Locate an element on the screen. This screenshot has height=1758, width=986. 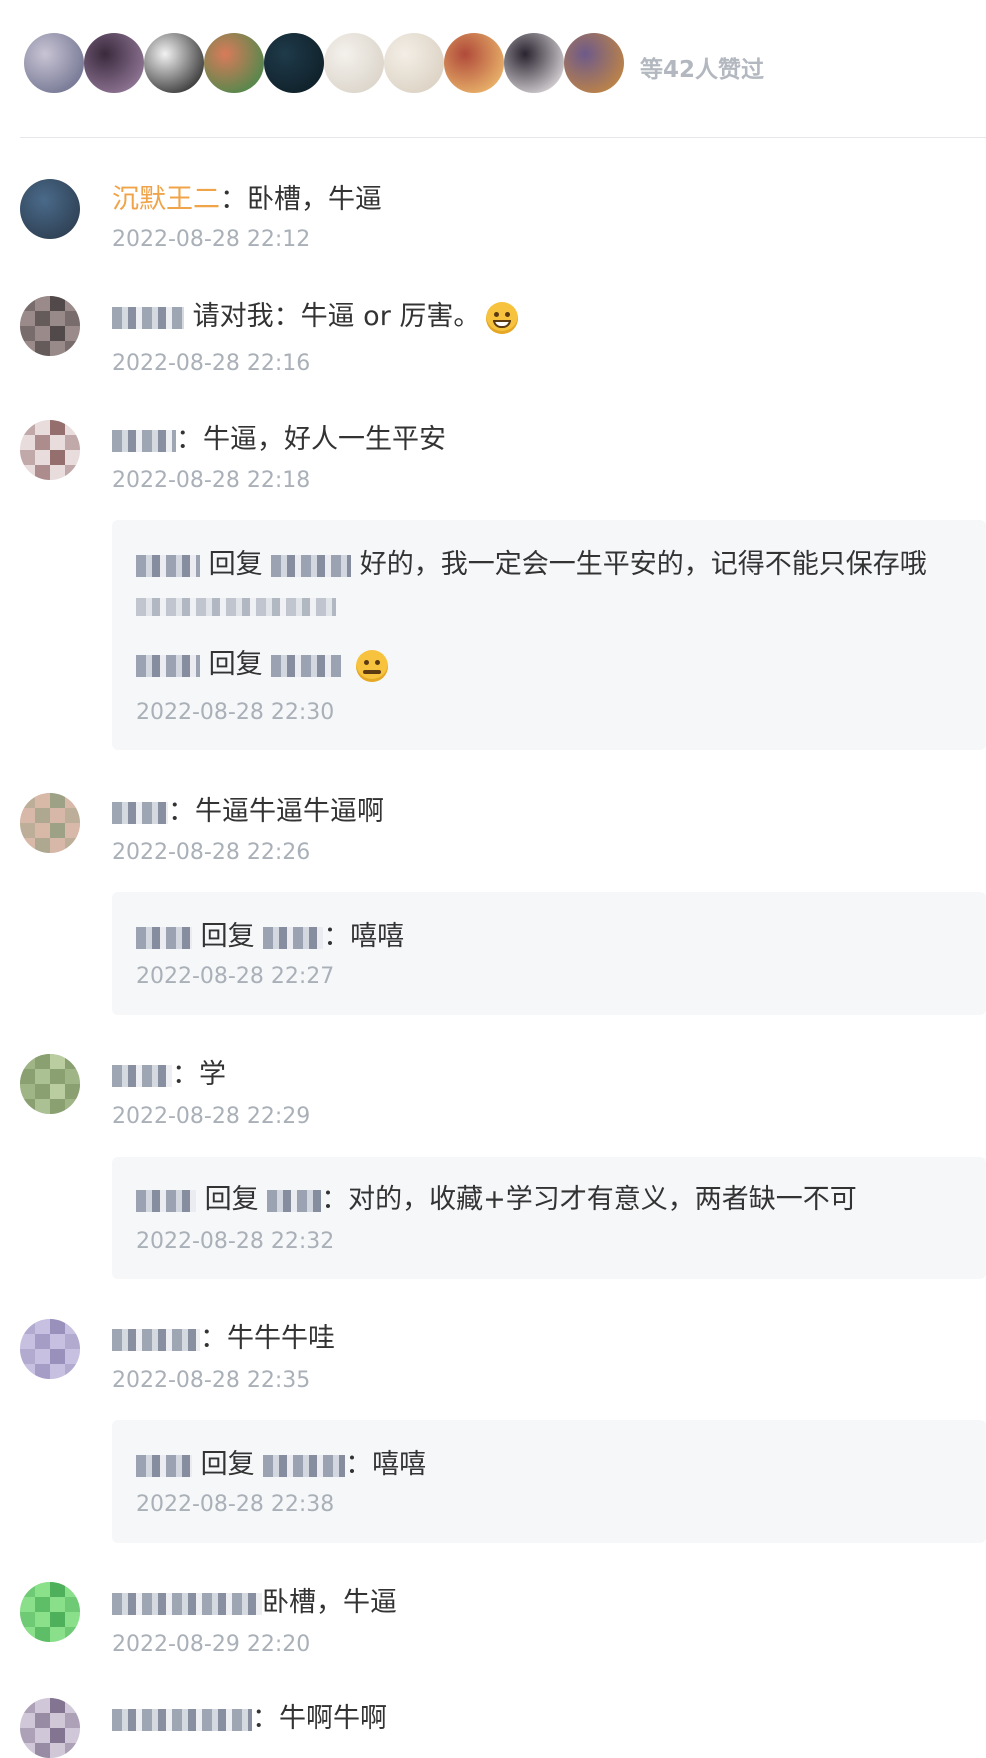
comment-body: ：牛牛牛哇 is located at coordinates (267, 1338).